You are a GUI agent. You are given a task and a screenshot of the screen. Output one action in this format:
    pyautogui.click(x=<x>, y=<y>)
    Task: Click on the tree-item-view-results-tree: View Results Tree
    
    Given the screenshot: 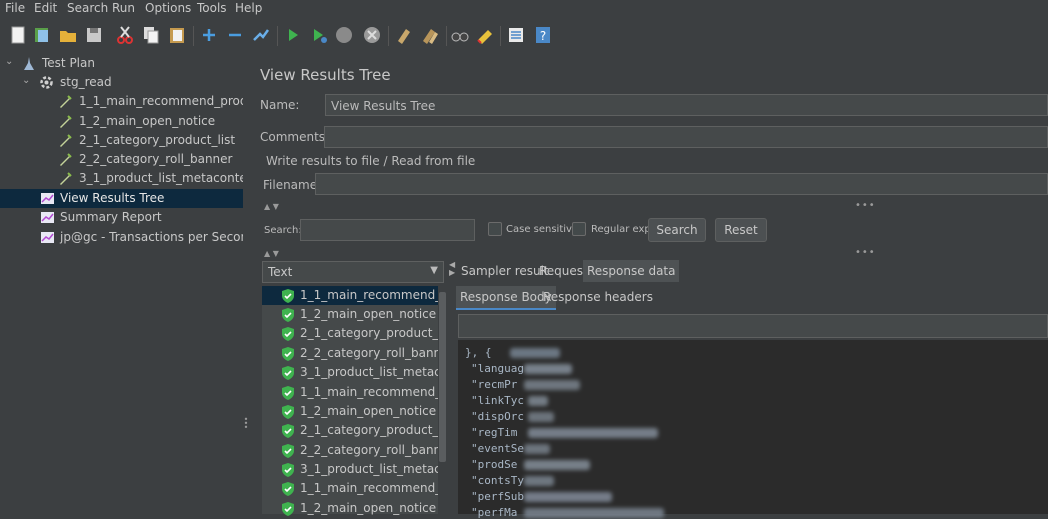 What is the action you would take?
    pyautogui.click(x=121, y=198)
    